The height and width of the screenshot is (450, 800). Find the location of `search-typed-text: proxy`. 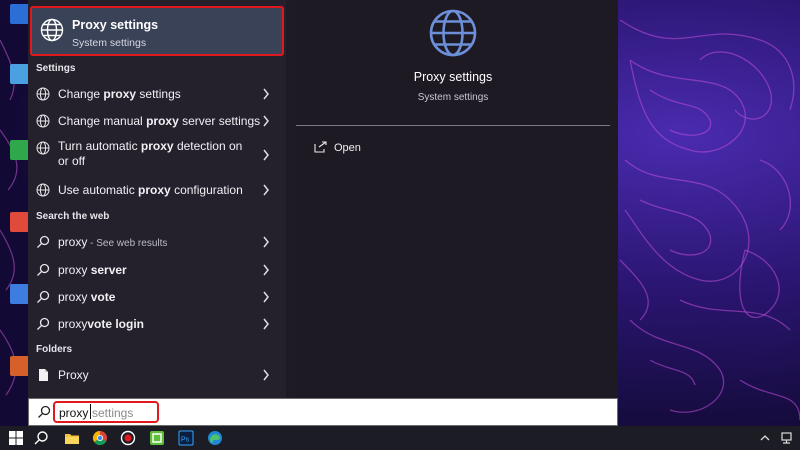

search-typed-text: proxy is located at coordinates (74, 413).